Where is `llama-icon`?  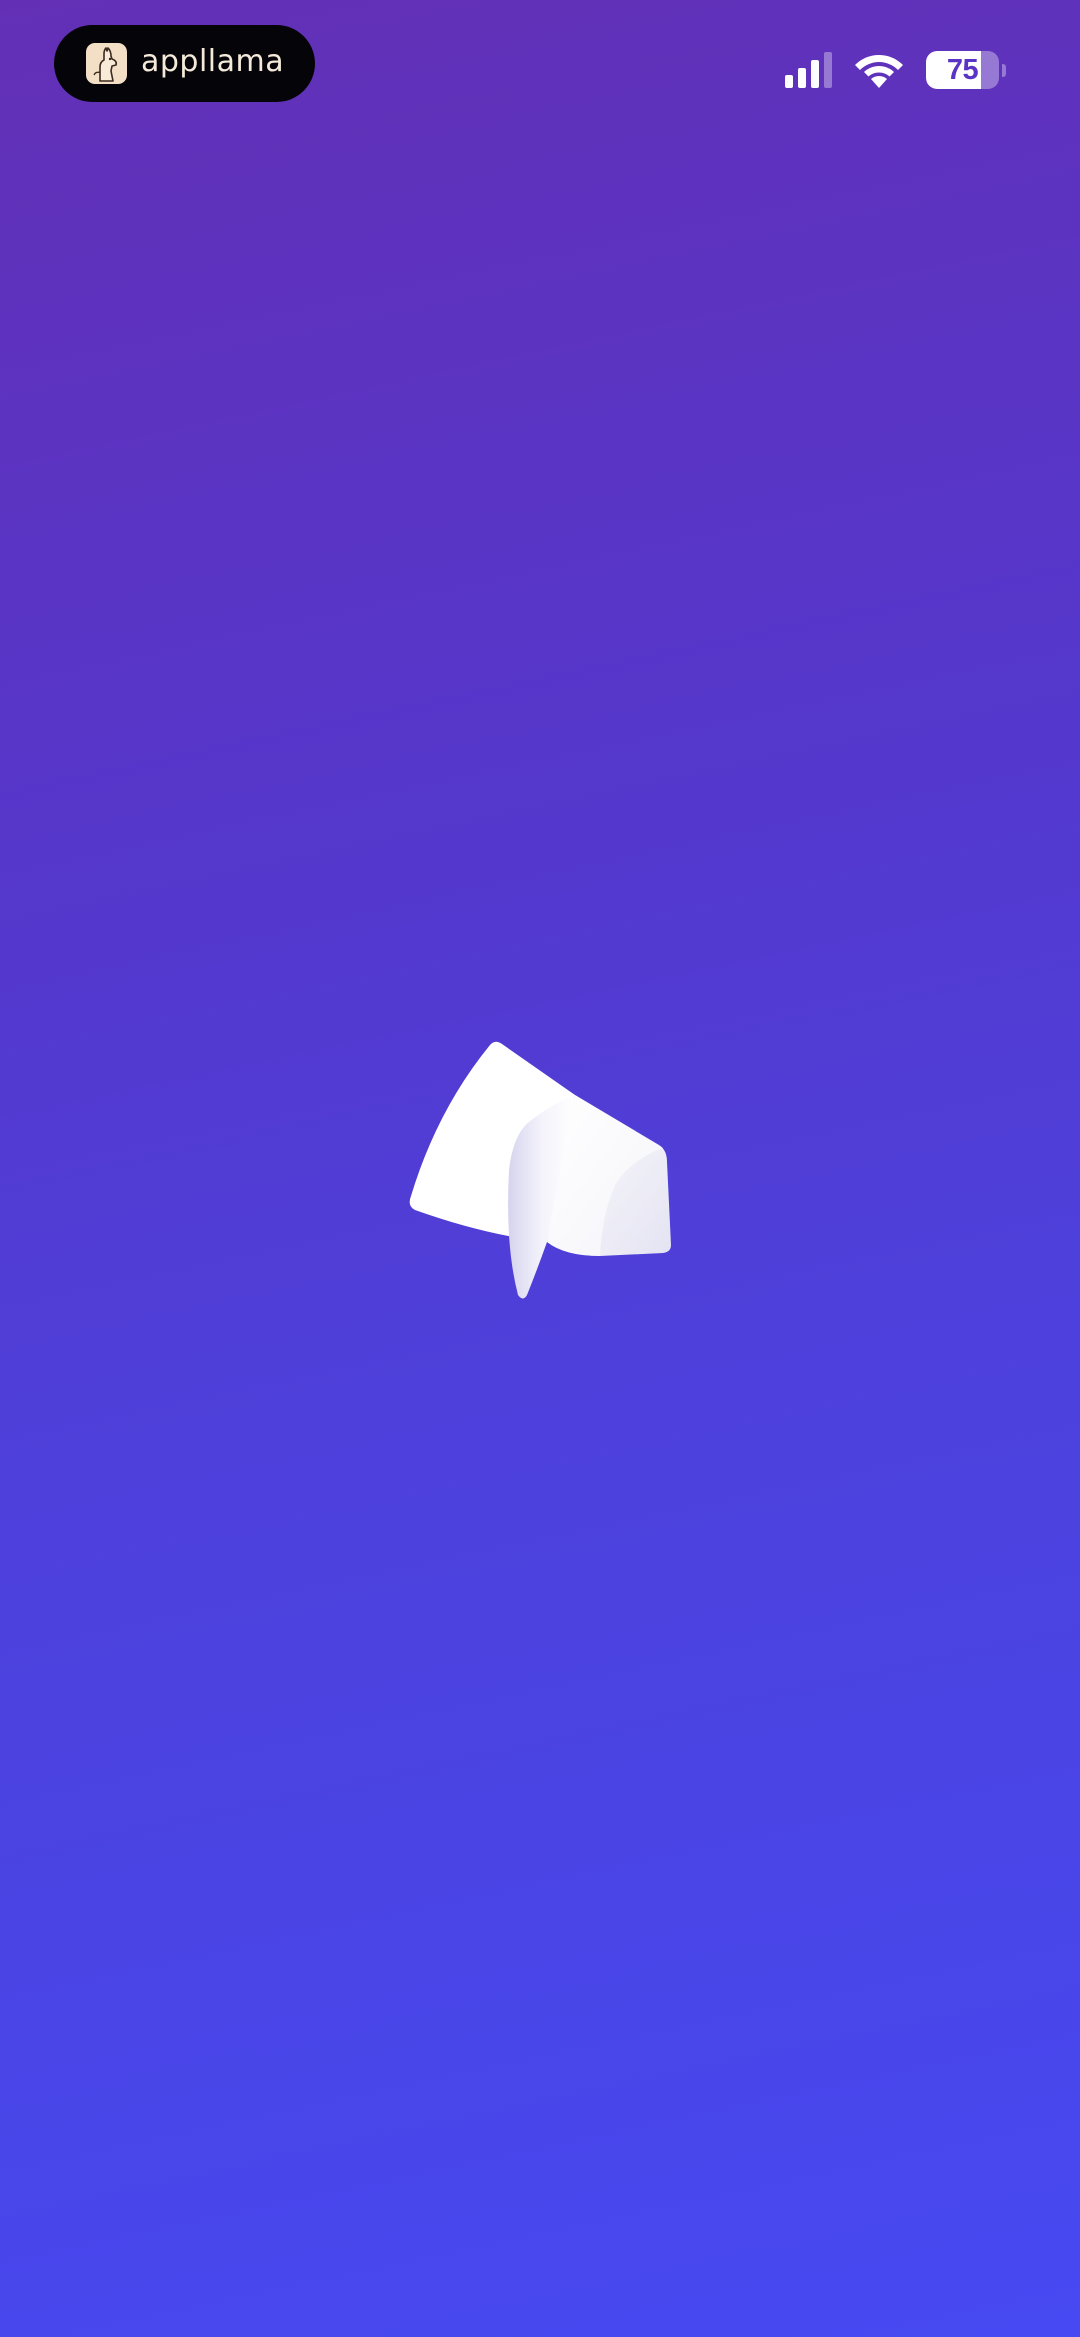
llama-icon is located at coordinates (106, 63).